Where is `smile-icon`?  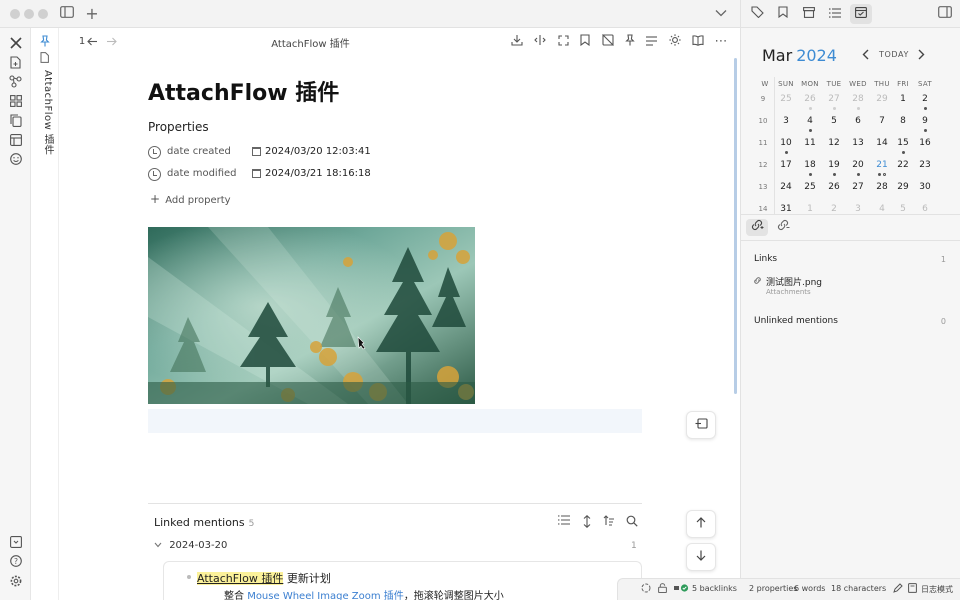
smile-icon is located at coordinates (15, 160).